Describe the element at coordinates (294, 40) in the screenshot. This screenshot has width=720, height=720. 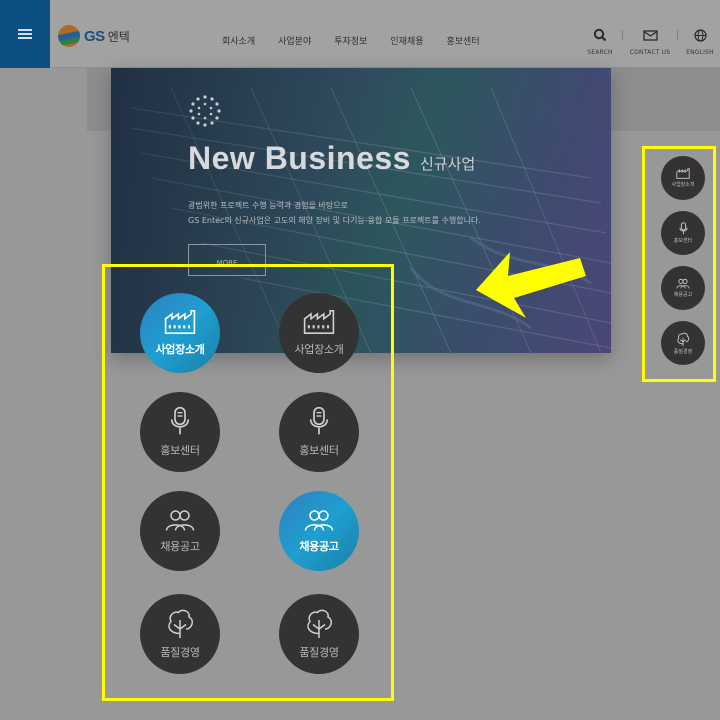
I see `nav-item-business: 사업분야` at that location.